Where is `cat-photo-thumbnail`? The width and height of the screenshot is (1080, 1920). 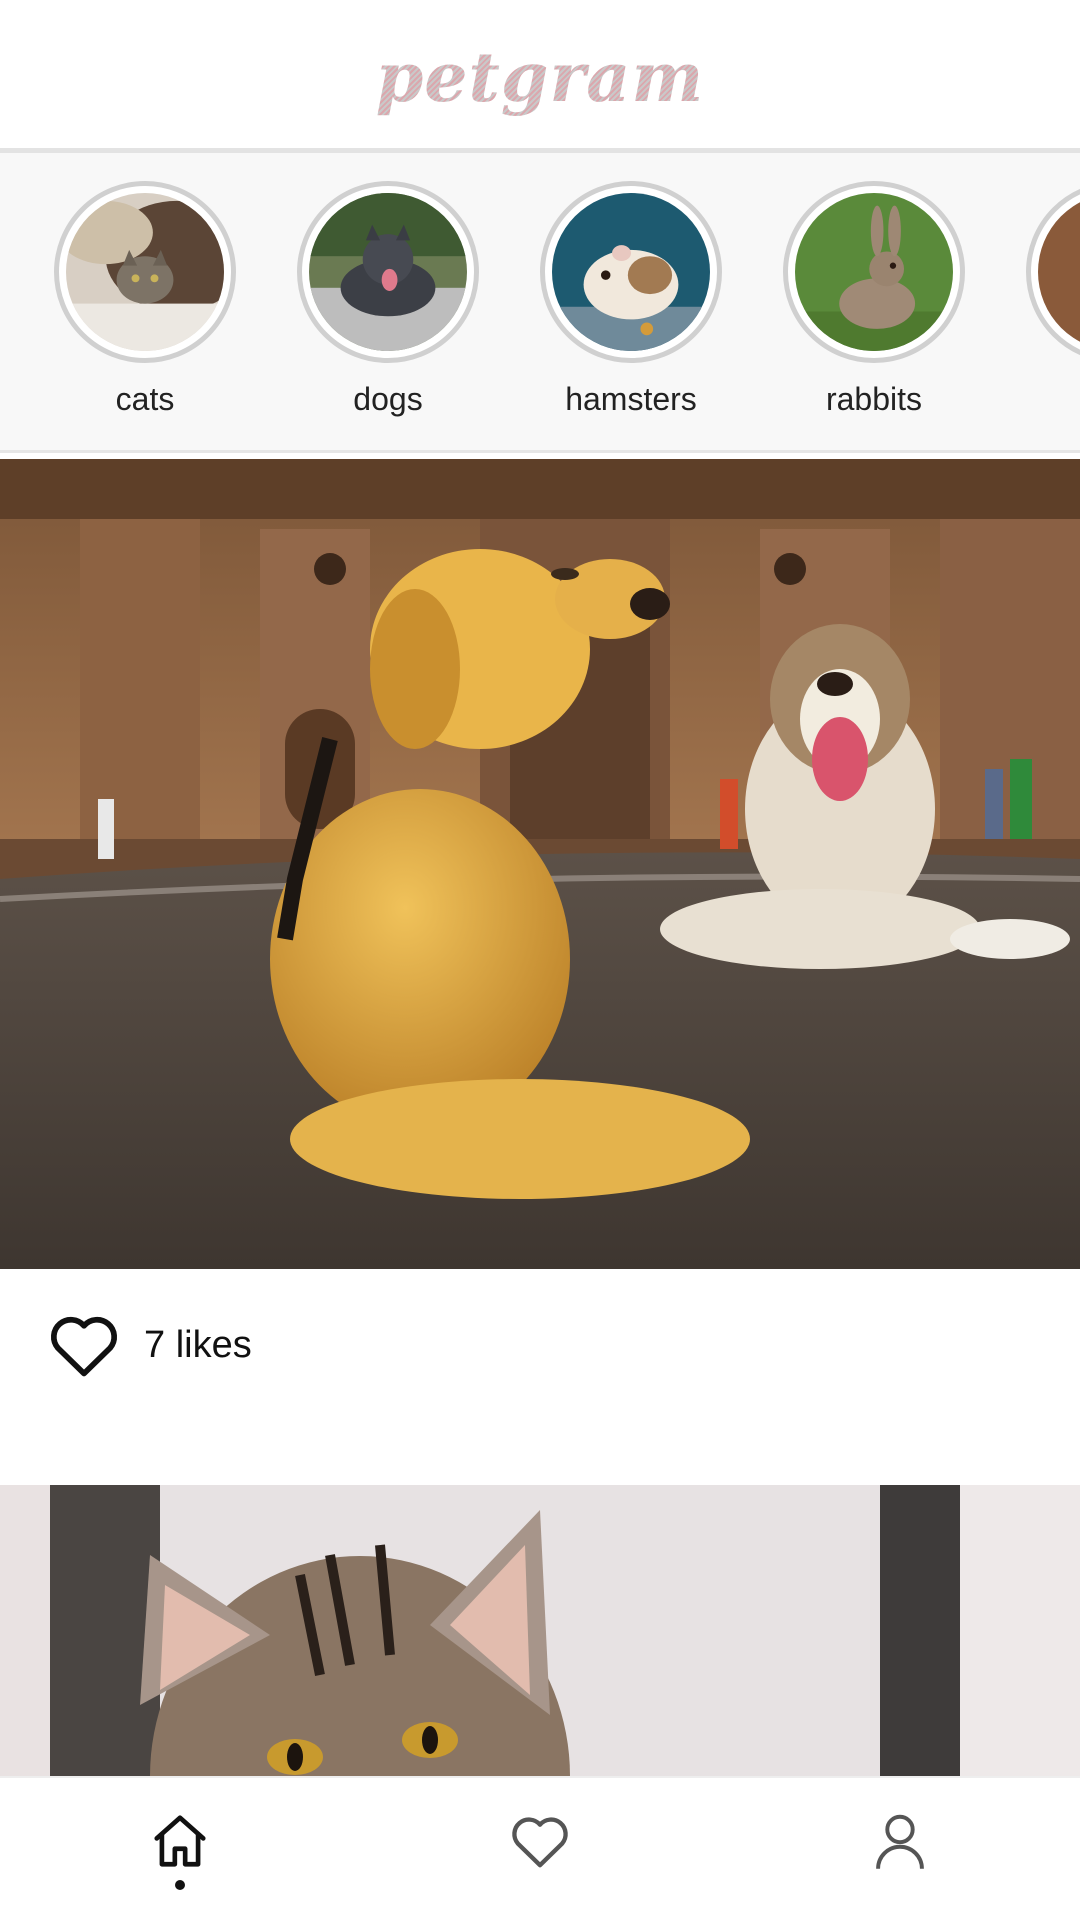
cat-photo-thumbnail is located at coordinates (145, 272).